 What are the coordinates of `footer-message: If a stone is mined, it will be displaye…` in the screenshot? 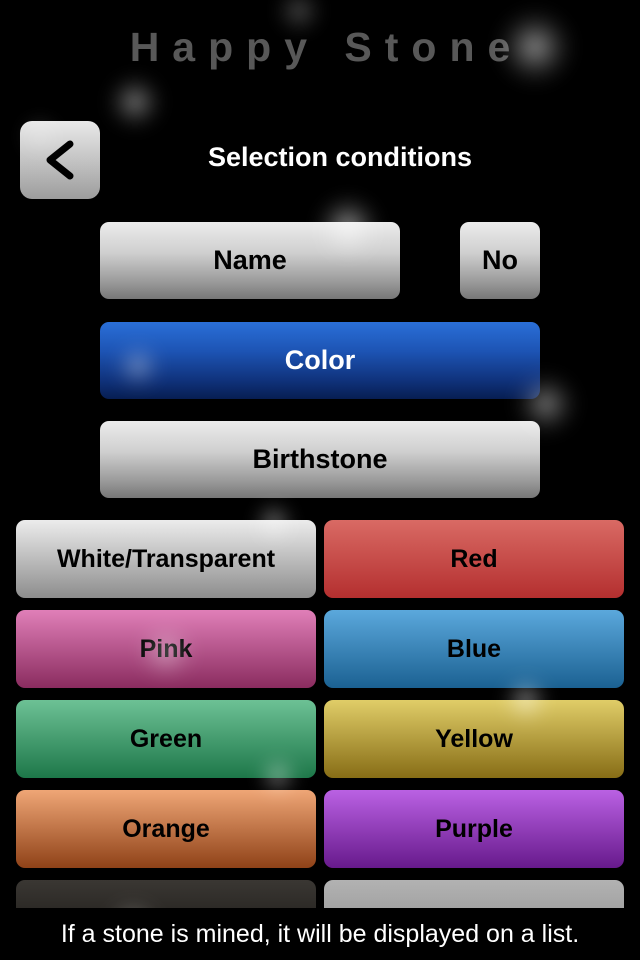 It's located at (320, 933).